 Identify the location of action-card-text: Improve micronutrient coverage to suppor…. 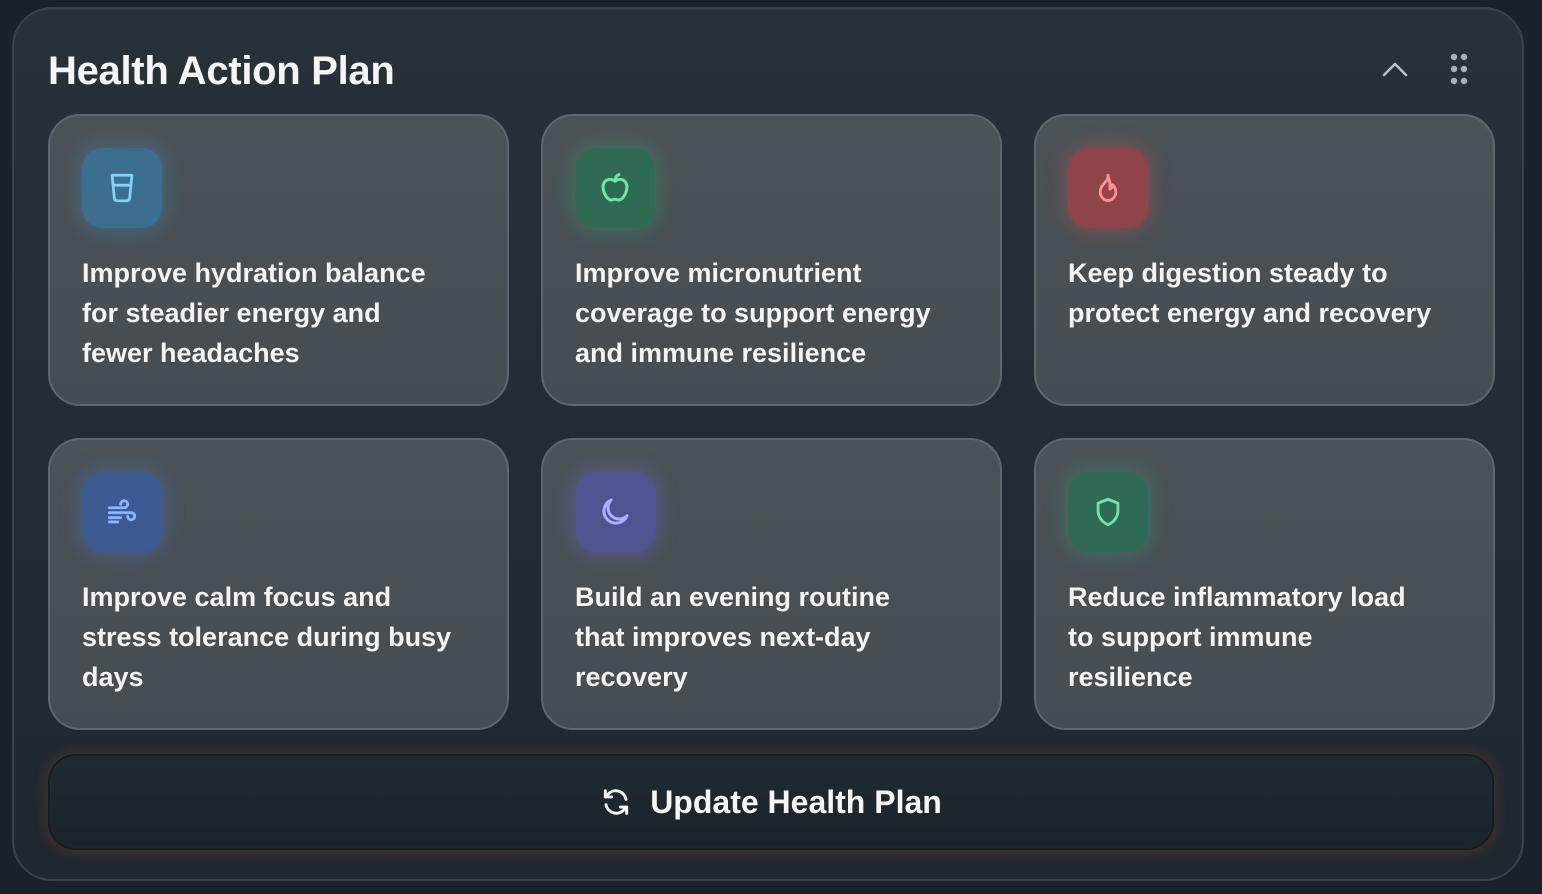
(753, 313).